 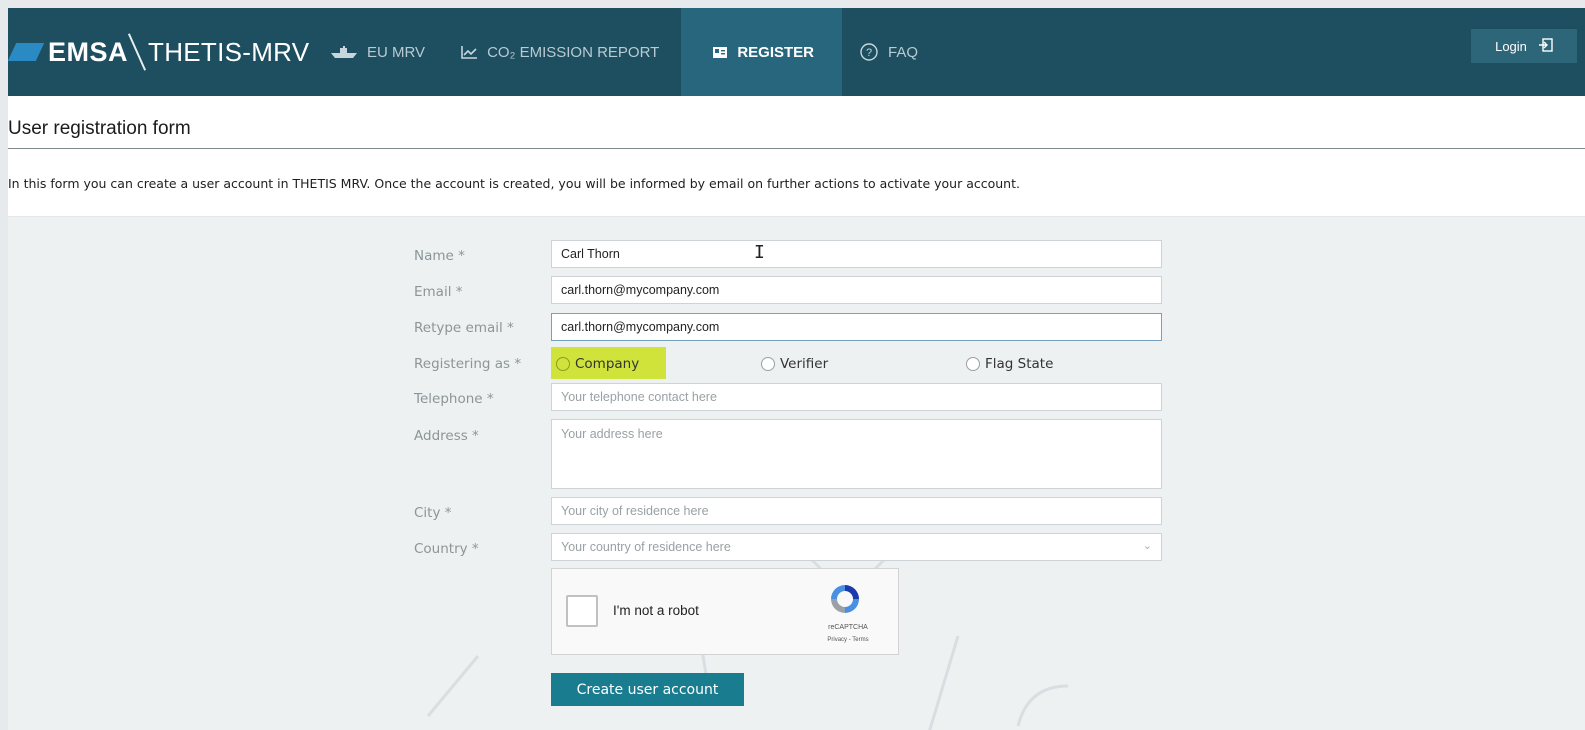 I want to click on text-cursor-icon: I, so click(x=759, y=252).